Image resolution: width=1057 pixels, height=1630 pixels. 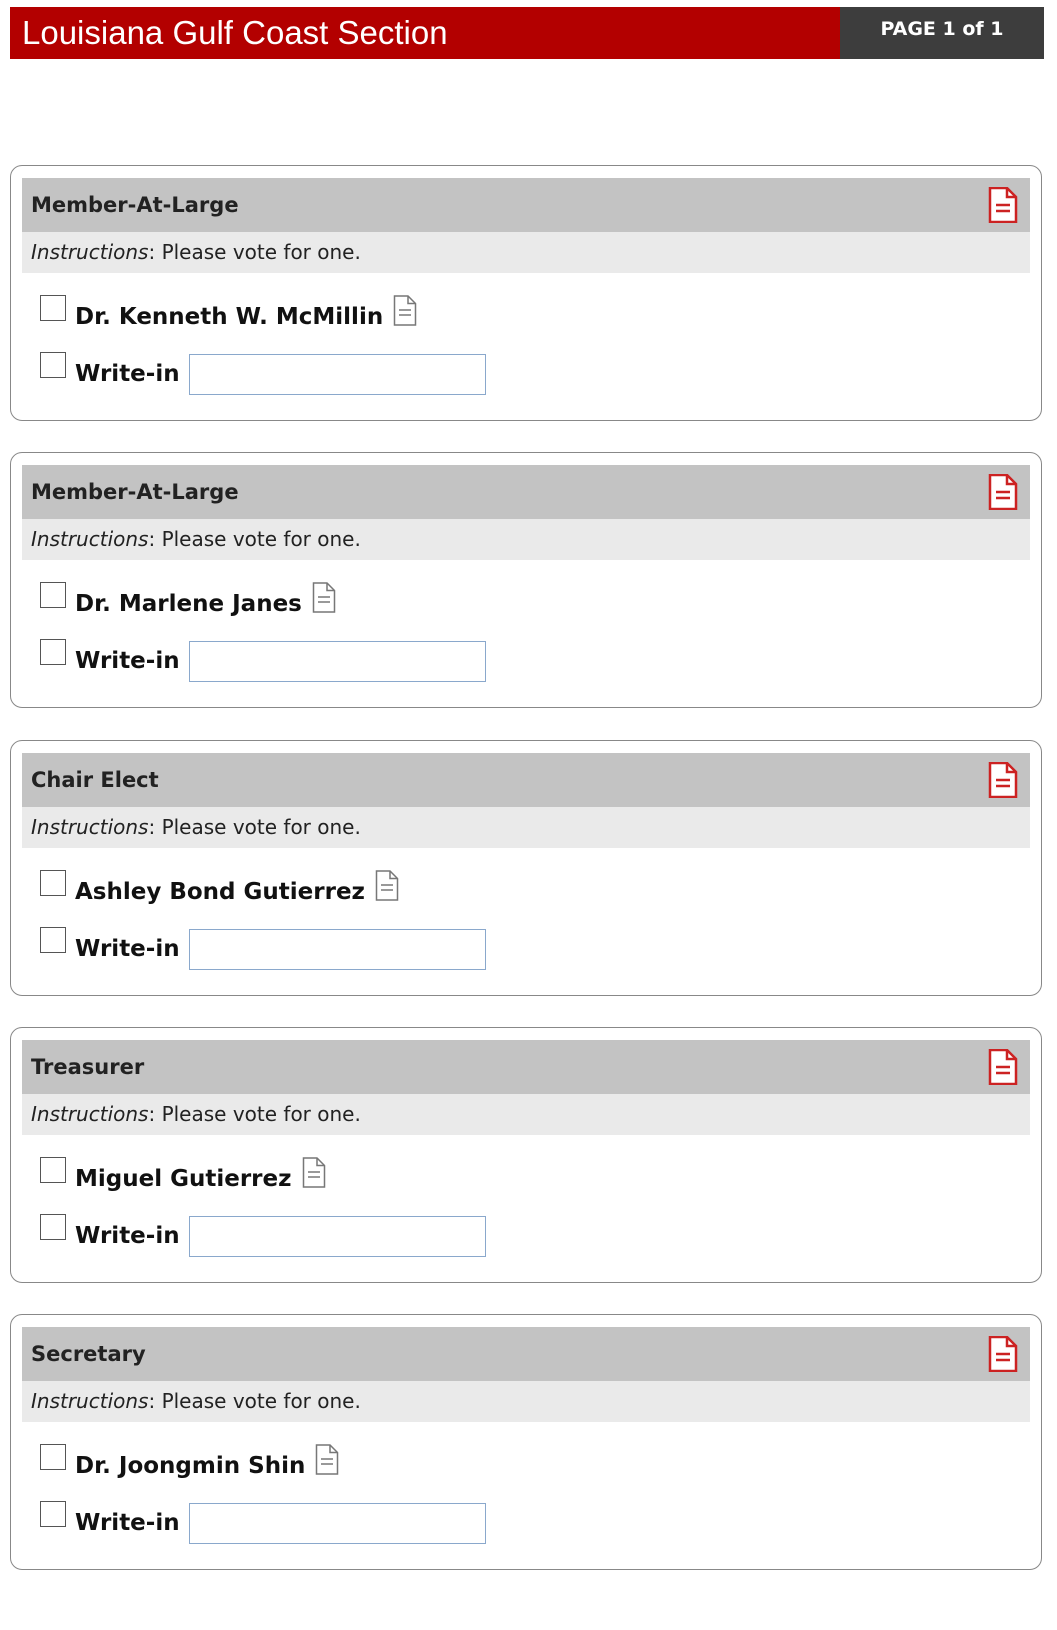 I want to click on candidate-name: Ashley Bond Gutierrez, so click(x=220, y=892).